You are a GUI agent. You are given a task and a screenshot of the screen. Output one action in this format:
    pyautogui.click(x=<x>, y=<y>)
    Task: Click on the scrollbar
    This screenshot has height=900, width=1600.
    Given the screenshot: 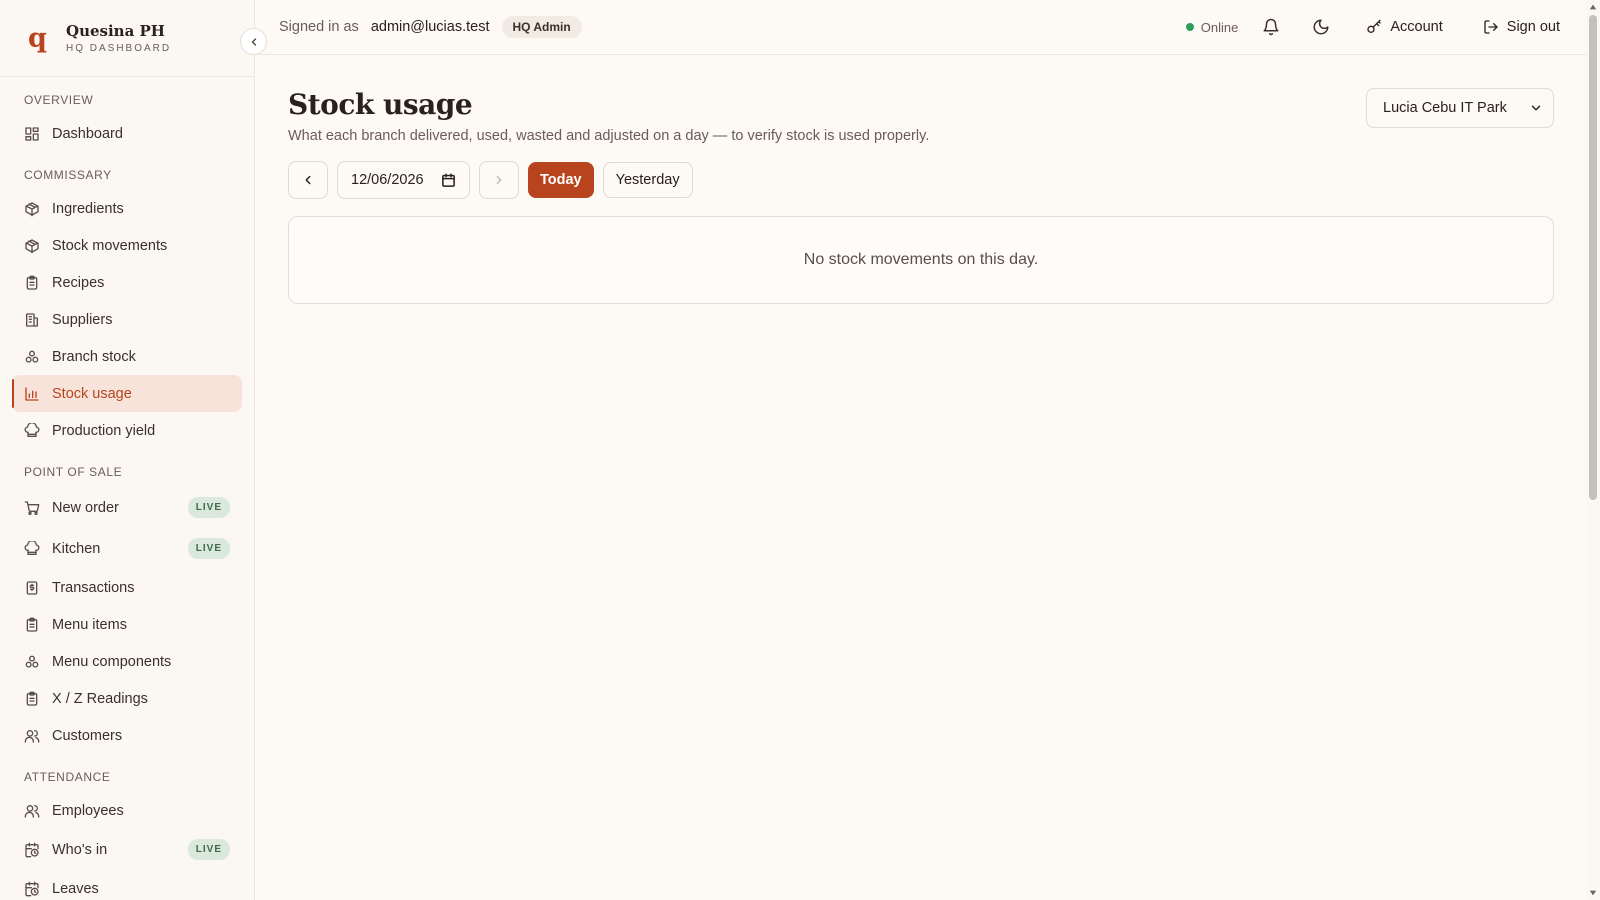 What is the action you would take?
    pyautogui.click(x=1593, y=450)
    